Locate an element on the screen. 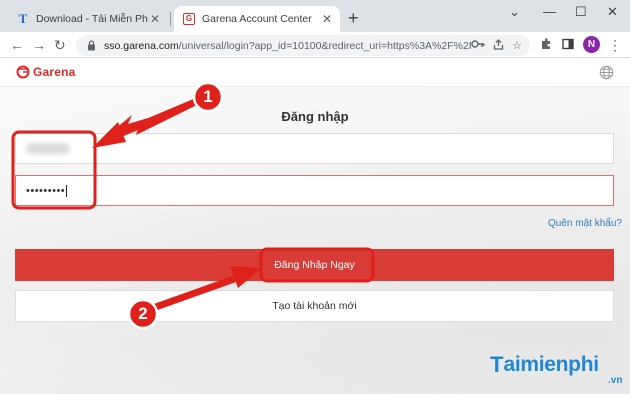  tab-title: Garena Account Center is located at coordinates (257, 19).